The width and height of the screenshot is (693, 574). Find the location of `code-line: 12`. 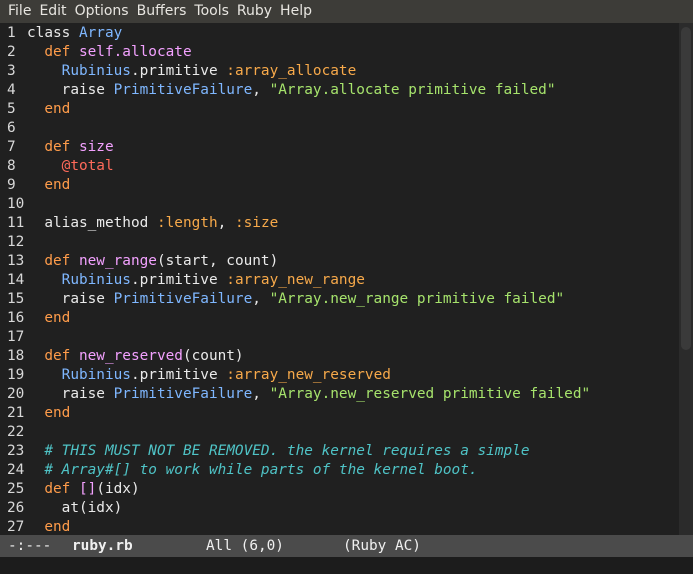

code-line: 12 is located at coordinates (13, 242).